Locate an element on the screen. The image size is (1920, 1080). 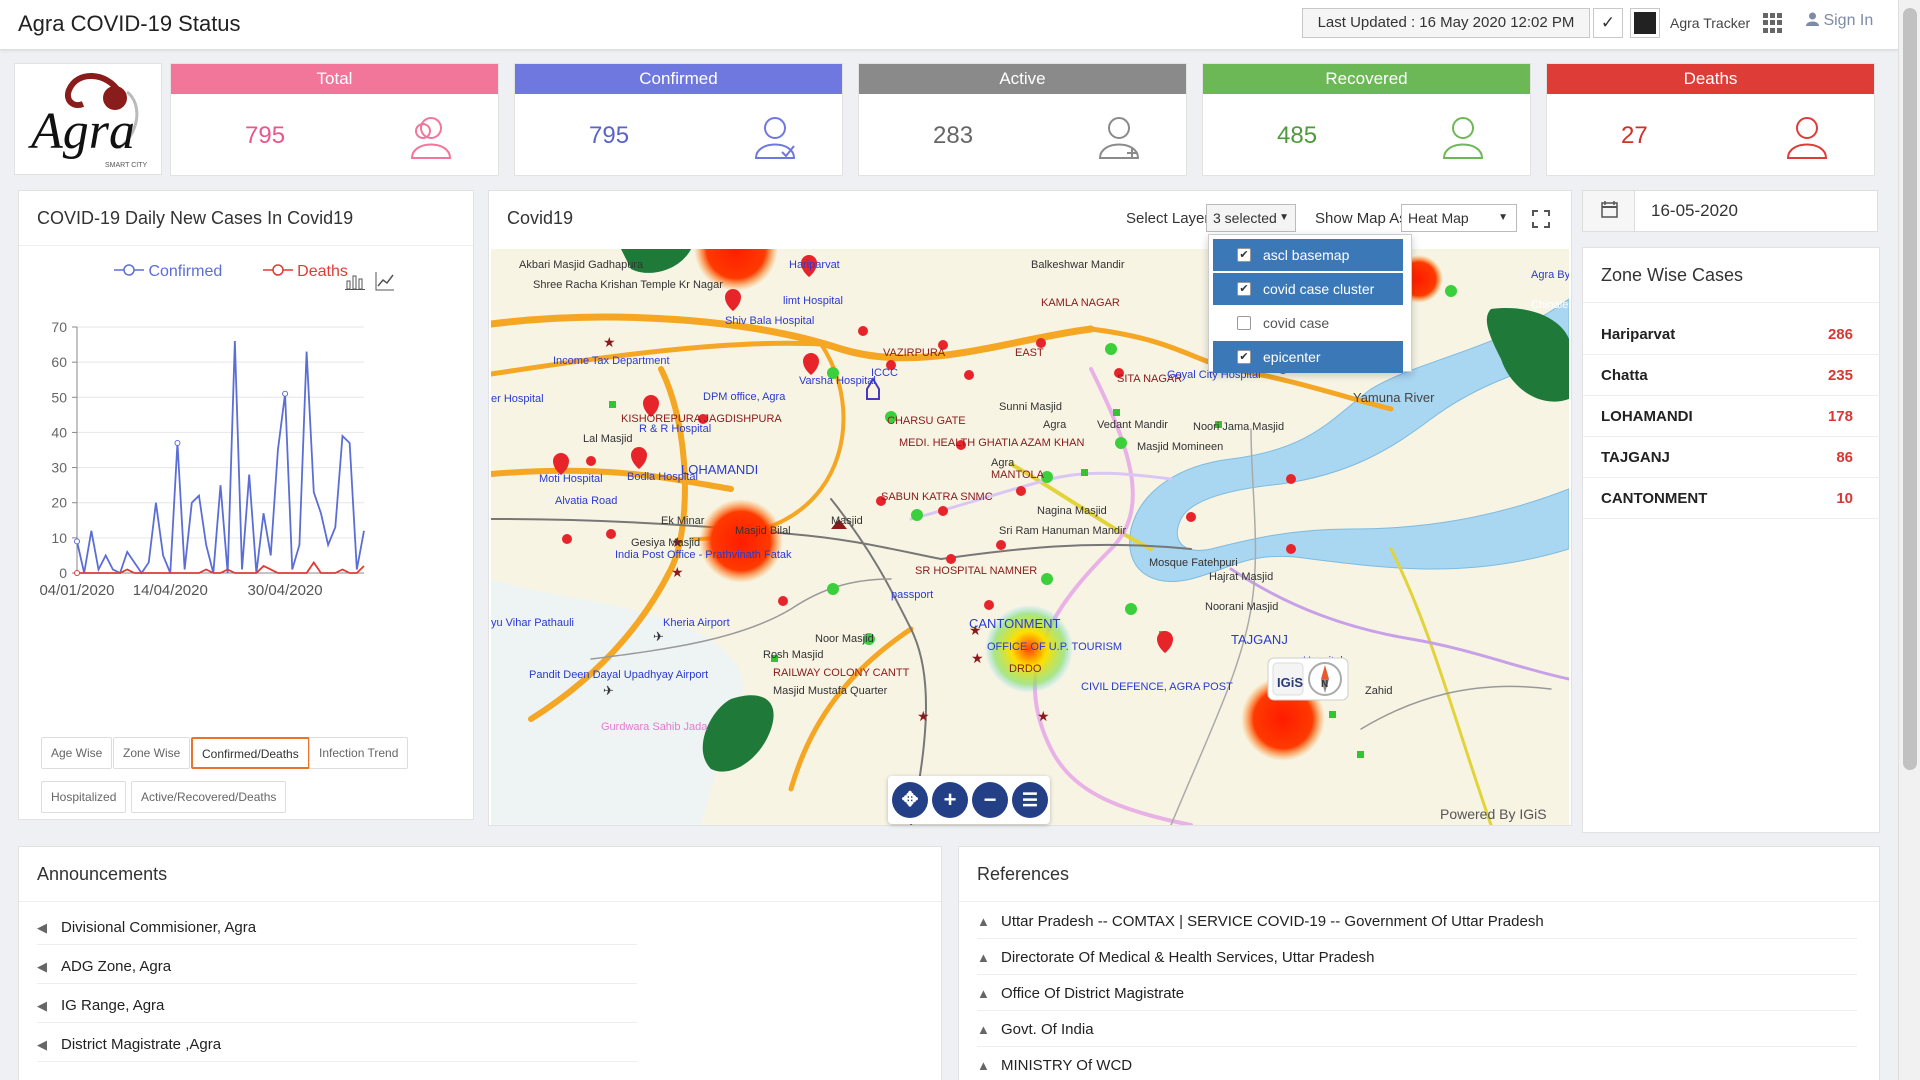
igis-compass-badge: IGiS N is located at coordinates (1308, 679).